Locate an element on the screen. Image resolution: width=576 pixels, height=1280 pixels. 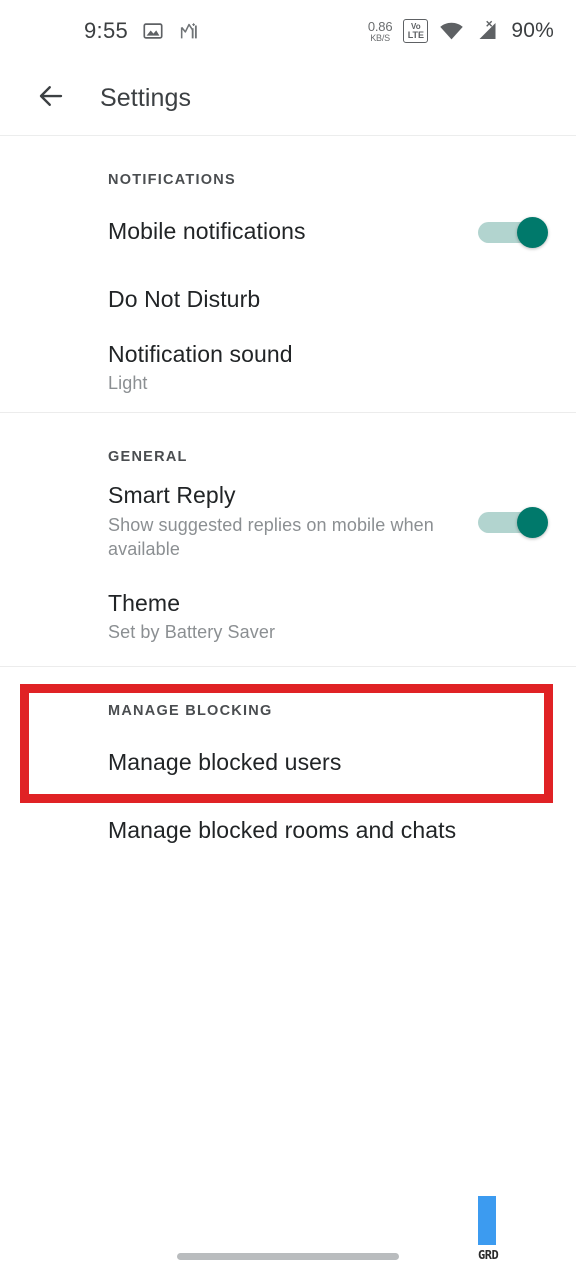
battery-percentage: 90% is located at coordinates (532, 30).